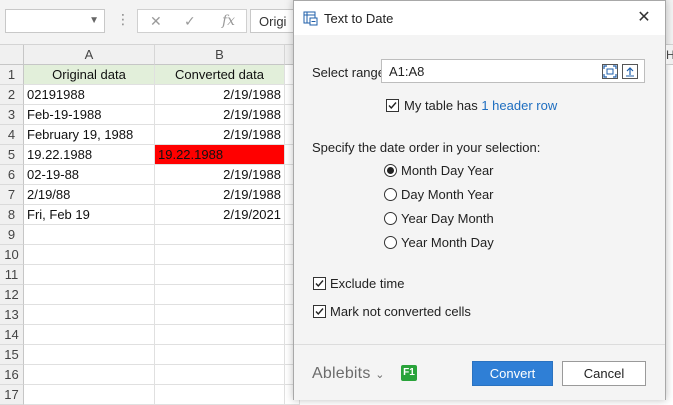 The width and height of the screenshot is (673, 405). Describe the element at coordinates (12, 355) in the screenshot. I see `row-header: 15` at that location.